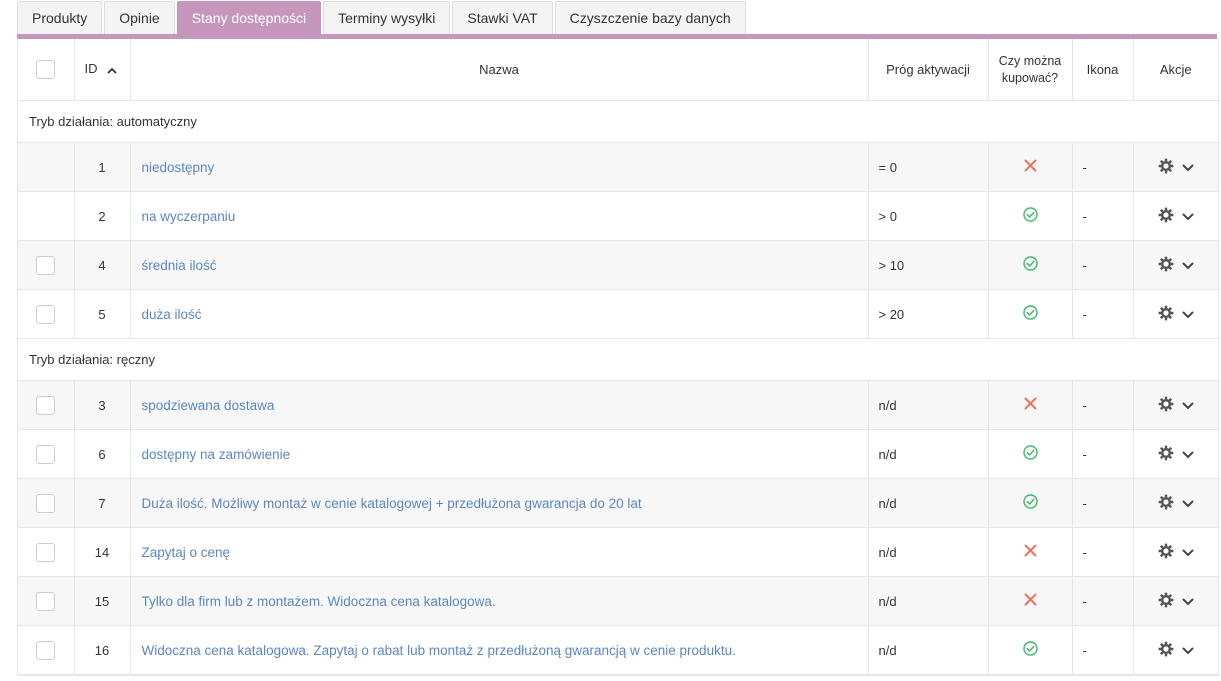 Image resolution: width=1221 pixels, height=681 pixels. I want to click on row-name-link: dostępny na zamówienie, so click(216, 454).